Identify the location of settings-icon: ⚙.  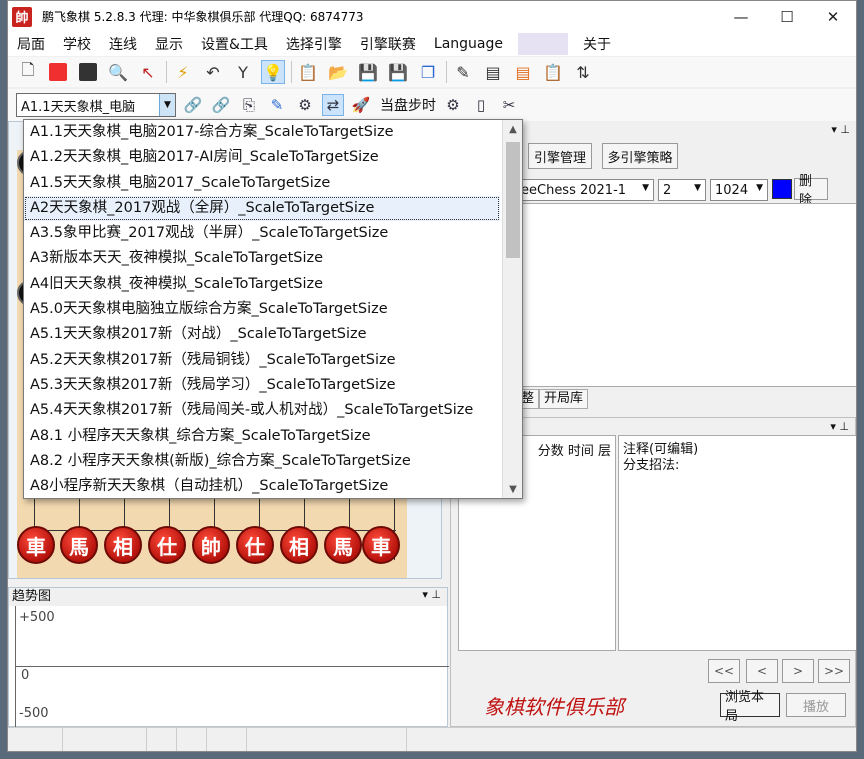
(305, 105).